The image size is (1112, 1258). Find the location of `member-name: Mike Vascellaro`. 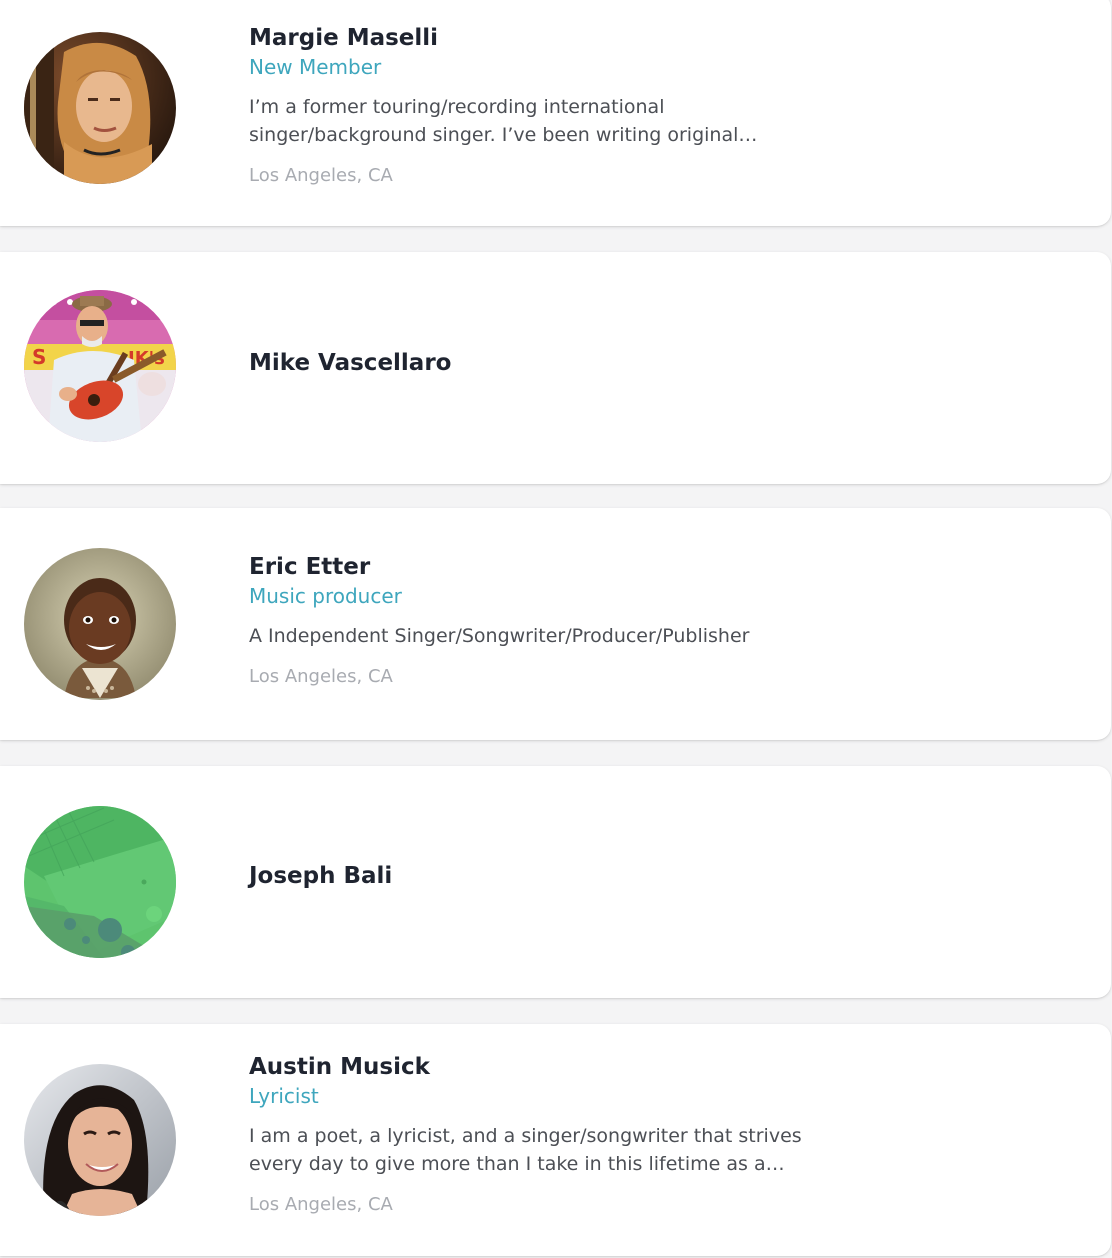

member-name: Mike Vascellaro is located at coordinates (539, 363).